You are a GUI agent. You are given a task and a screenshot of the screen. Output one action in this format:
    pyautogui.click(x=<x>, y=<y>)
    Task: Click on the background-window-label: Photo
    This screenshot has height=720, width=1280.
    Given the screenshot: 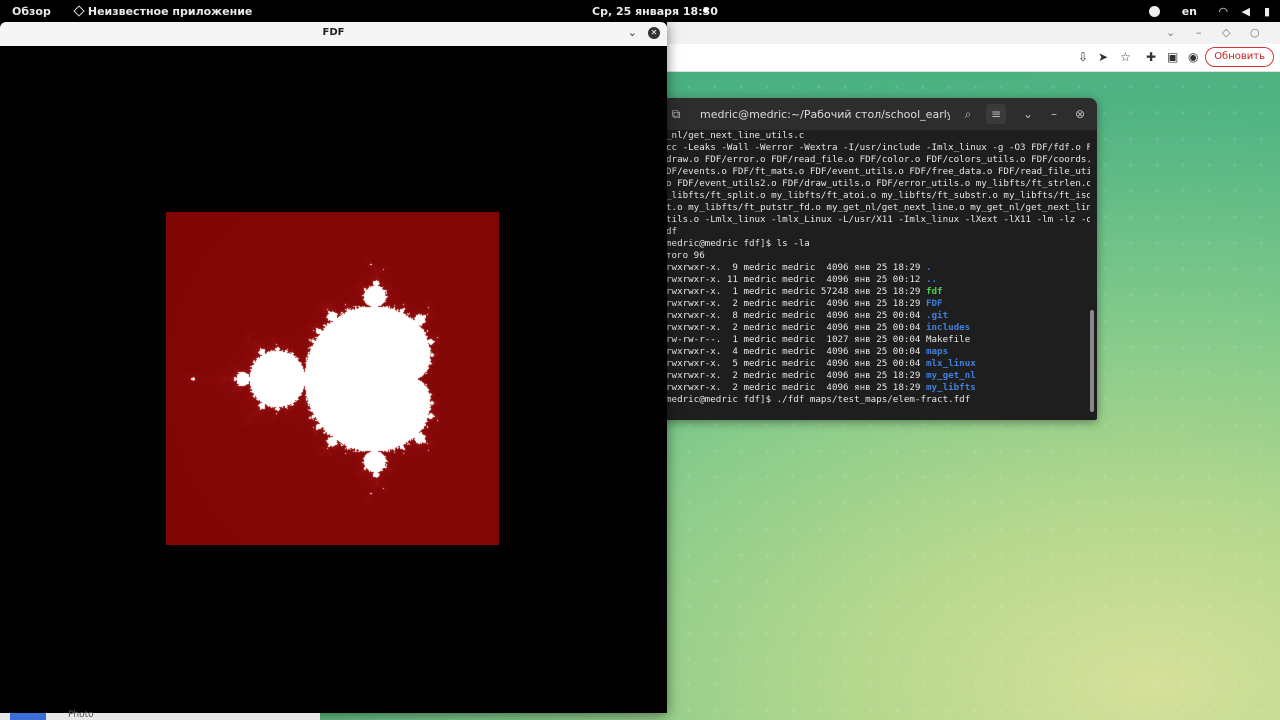 What is the action you would take?
    pyautogui.click(x=81, y=715)
    